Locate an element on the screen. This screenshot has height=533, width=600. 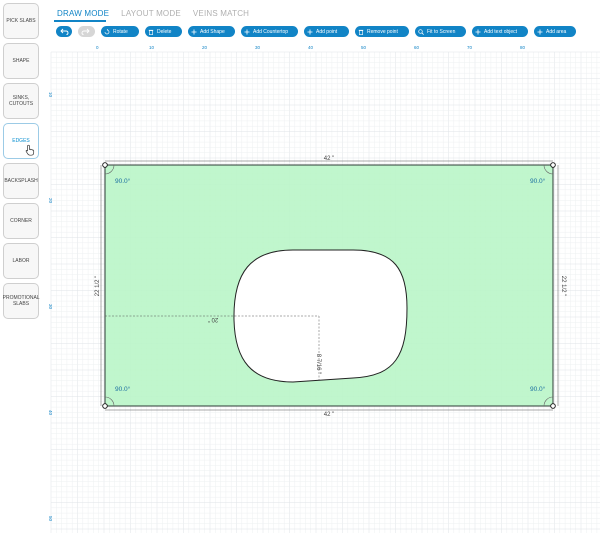
undo-icon is located at coordinates (63, 31).